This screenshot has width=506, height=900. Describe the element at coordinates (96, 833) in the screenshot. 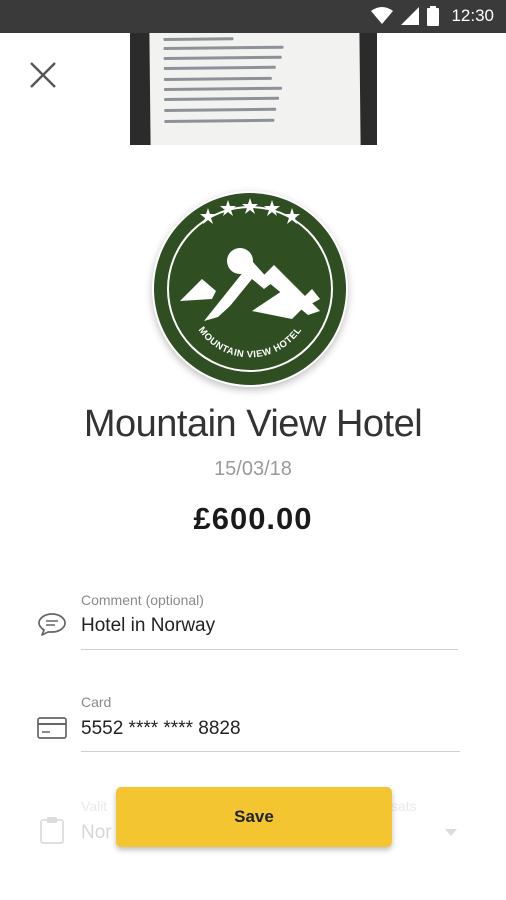

I see `vat-value: Nor` at that location.